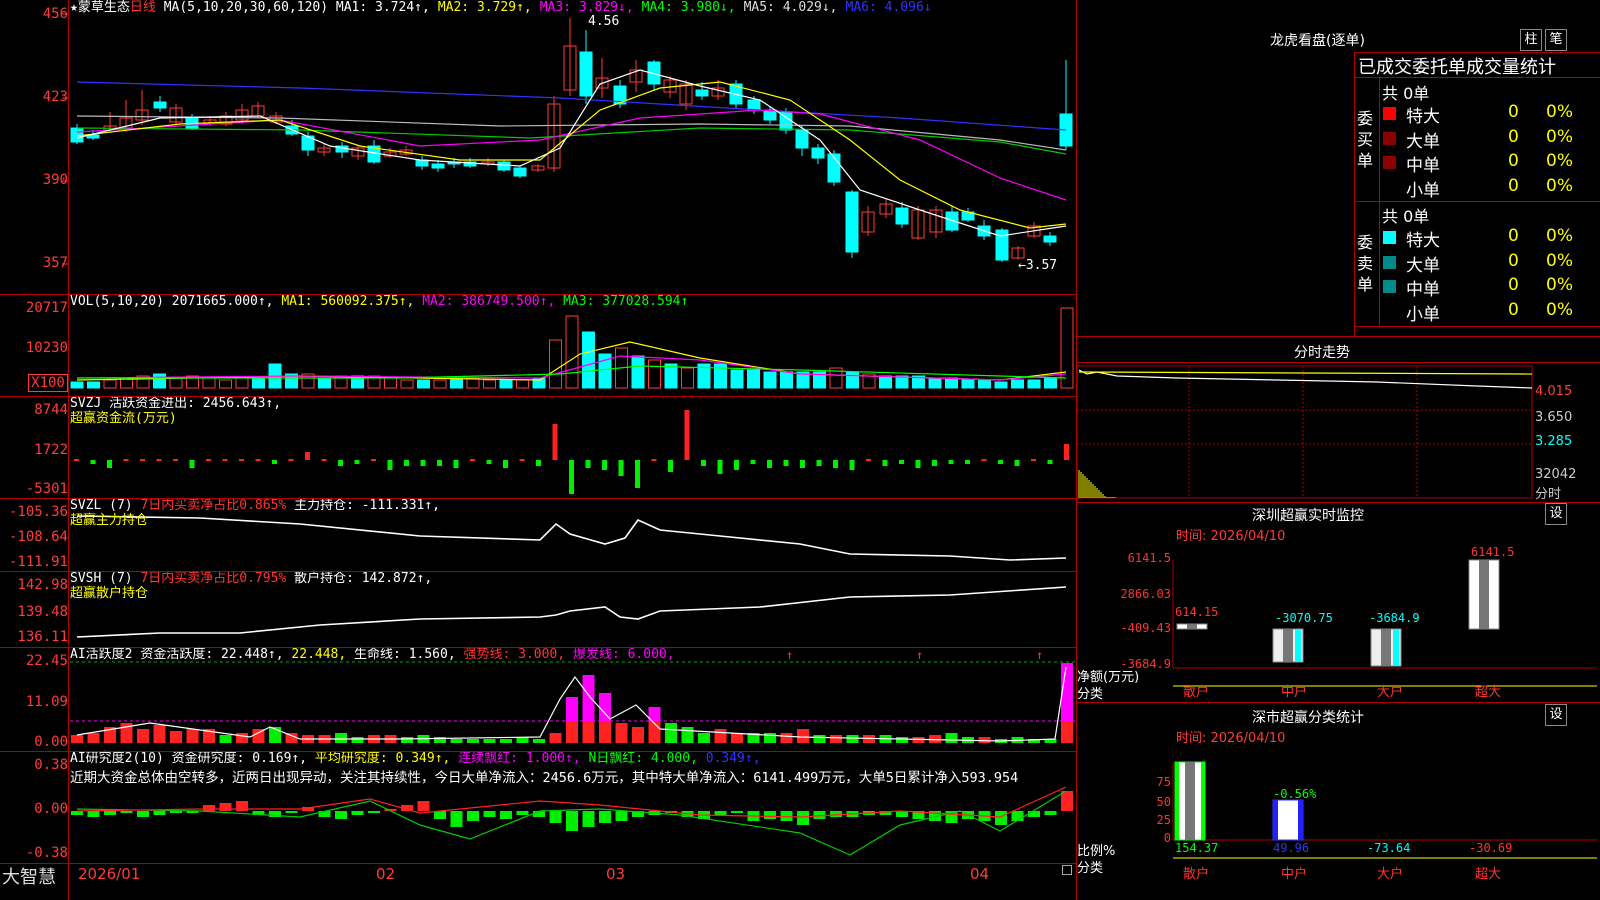 The height and width of the screenshot is (900, 1600). Describe the element at coordinates (1423, 190) in the screenshot. I see `order-row-name: 小单` at that location.